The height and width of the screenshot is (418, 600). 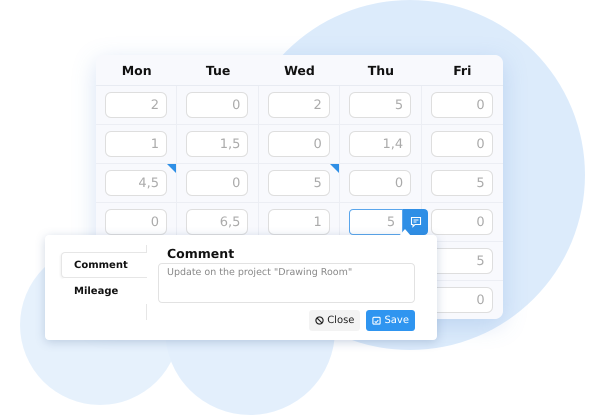 I want to click on day-header: Fri, so click(x=462, y=70).